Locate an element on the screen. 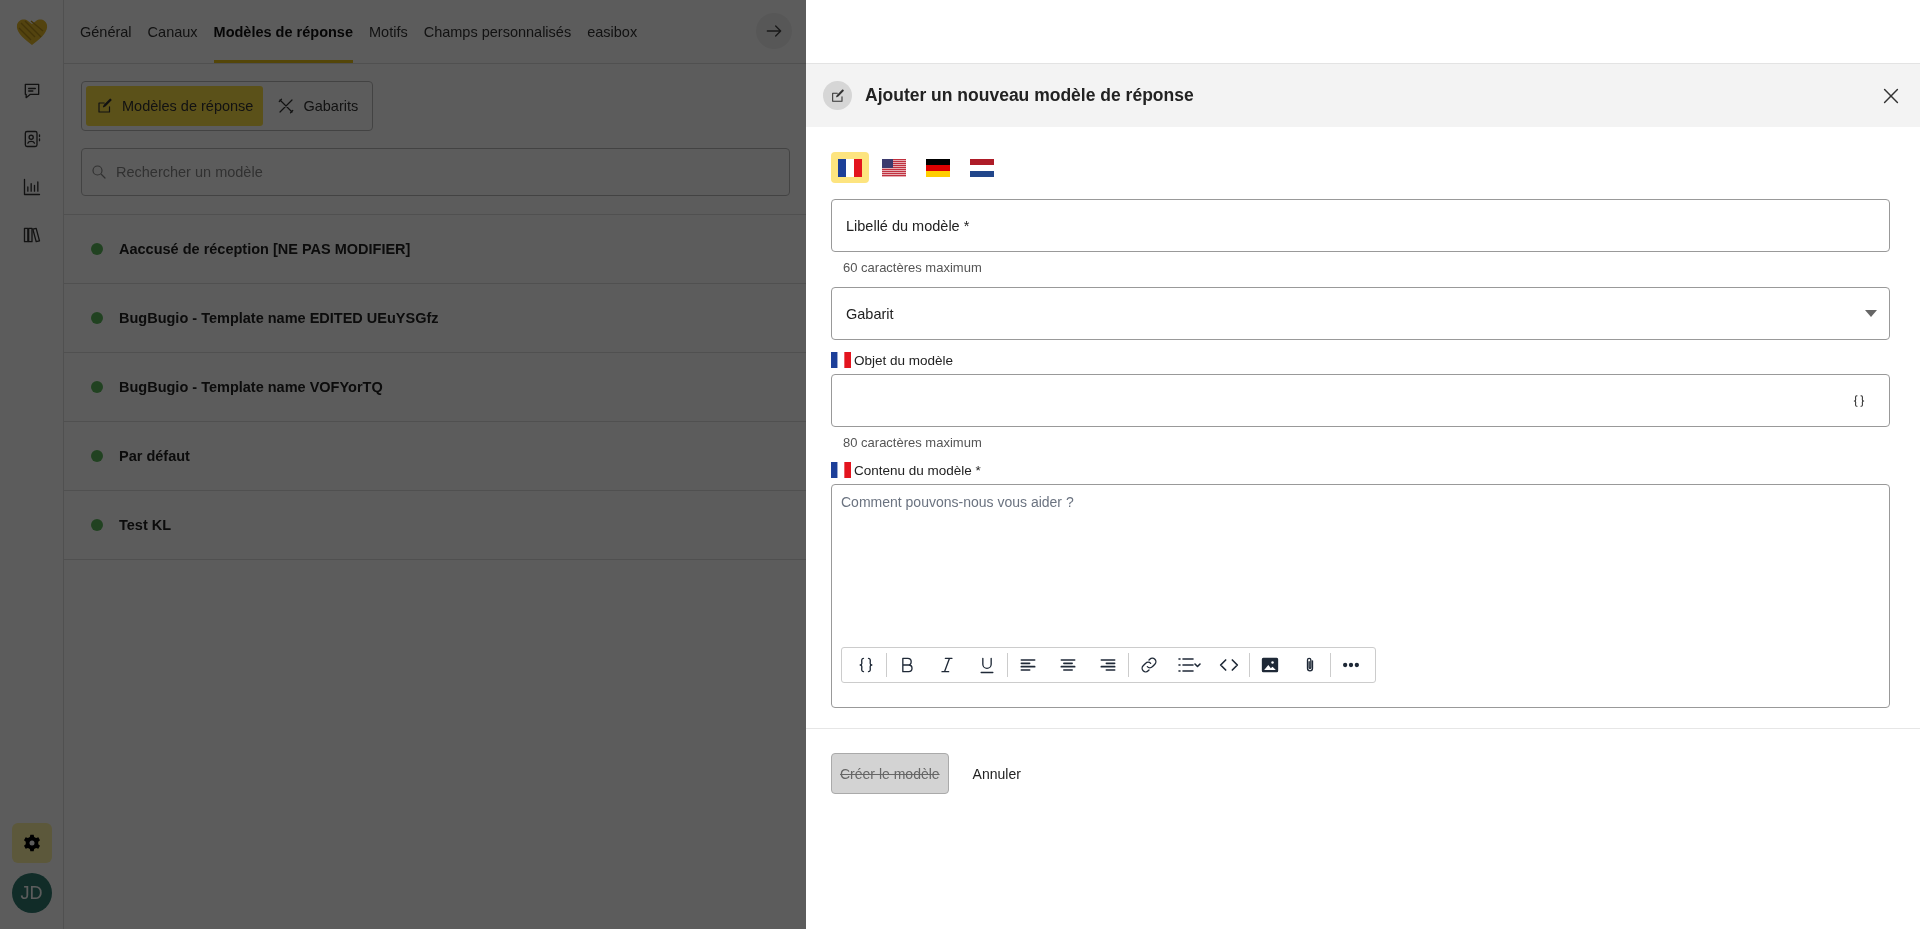 Image resolution: width=1920 pixels, height=929 pixels. books-icon is located at coordinates (31, 235).